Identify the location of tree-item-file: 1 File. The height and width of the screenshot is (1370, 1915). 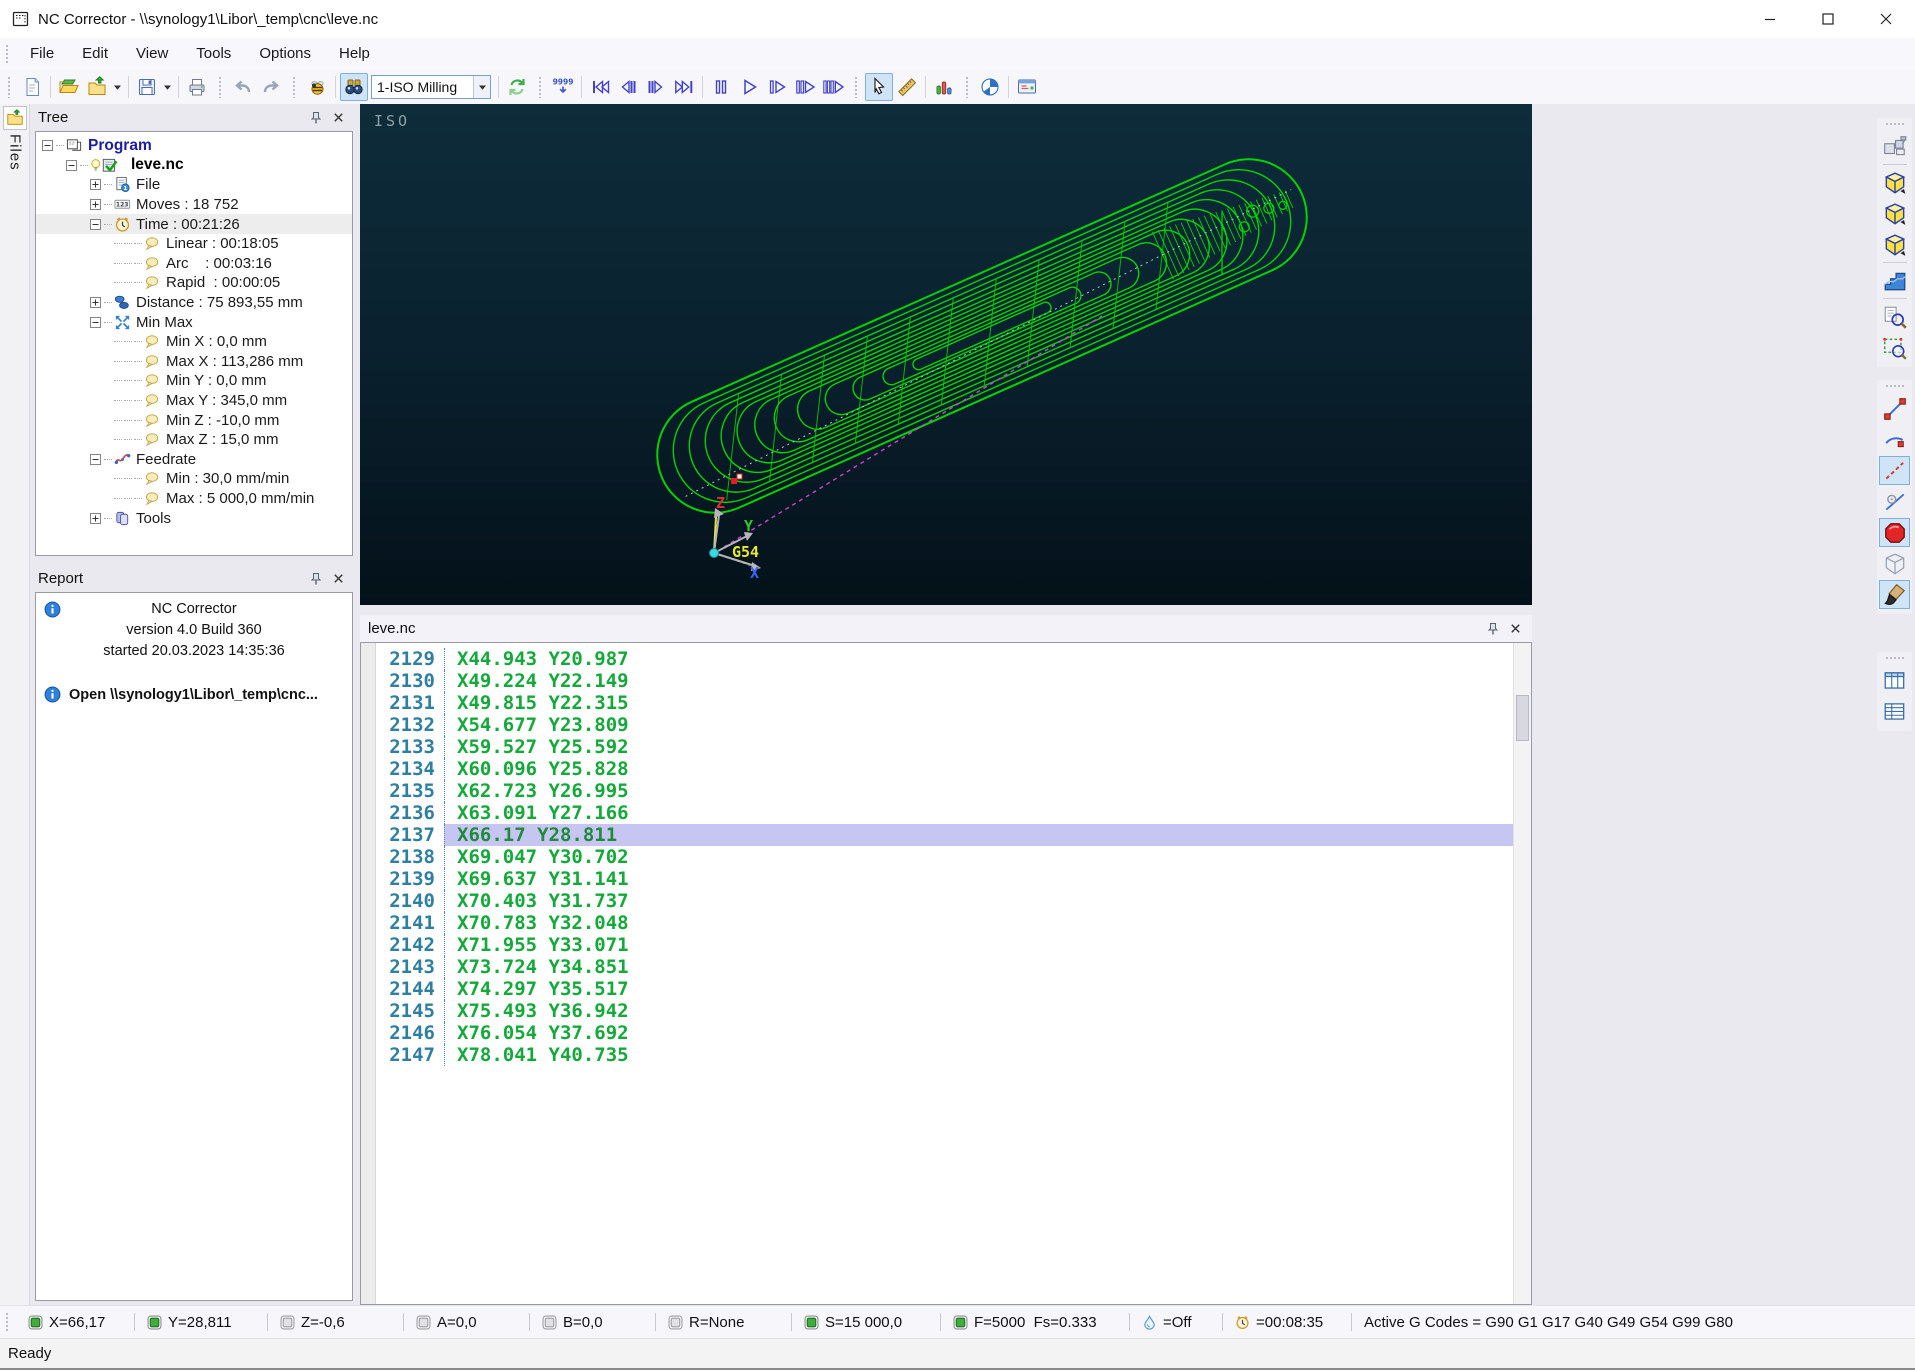
(194, 185).